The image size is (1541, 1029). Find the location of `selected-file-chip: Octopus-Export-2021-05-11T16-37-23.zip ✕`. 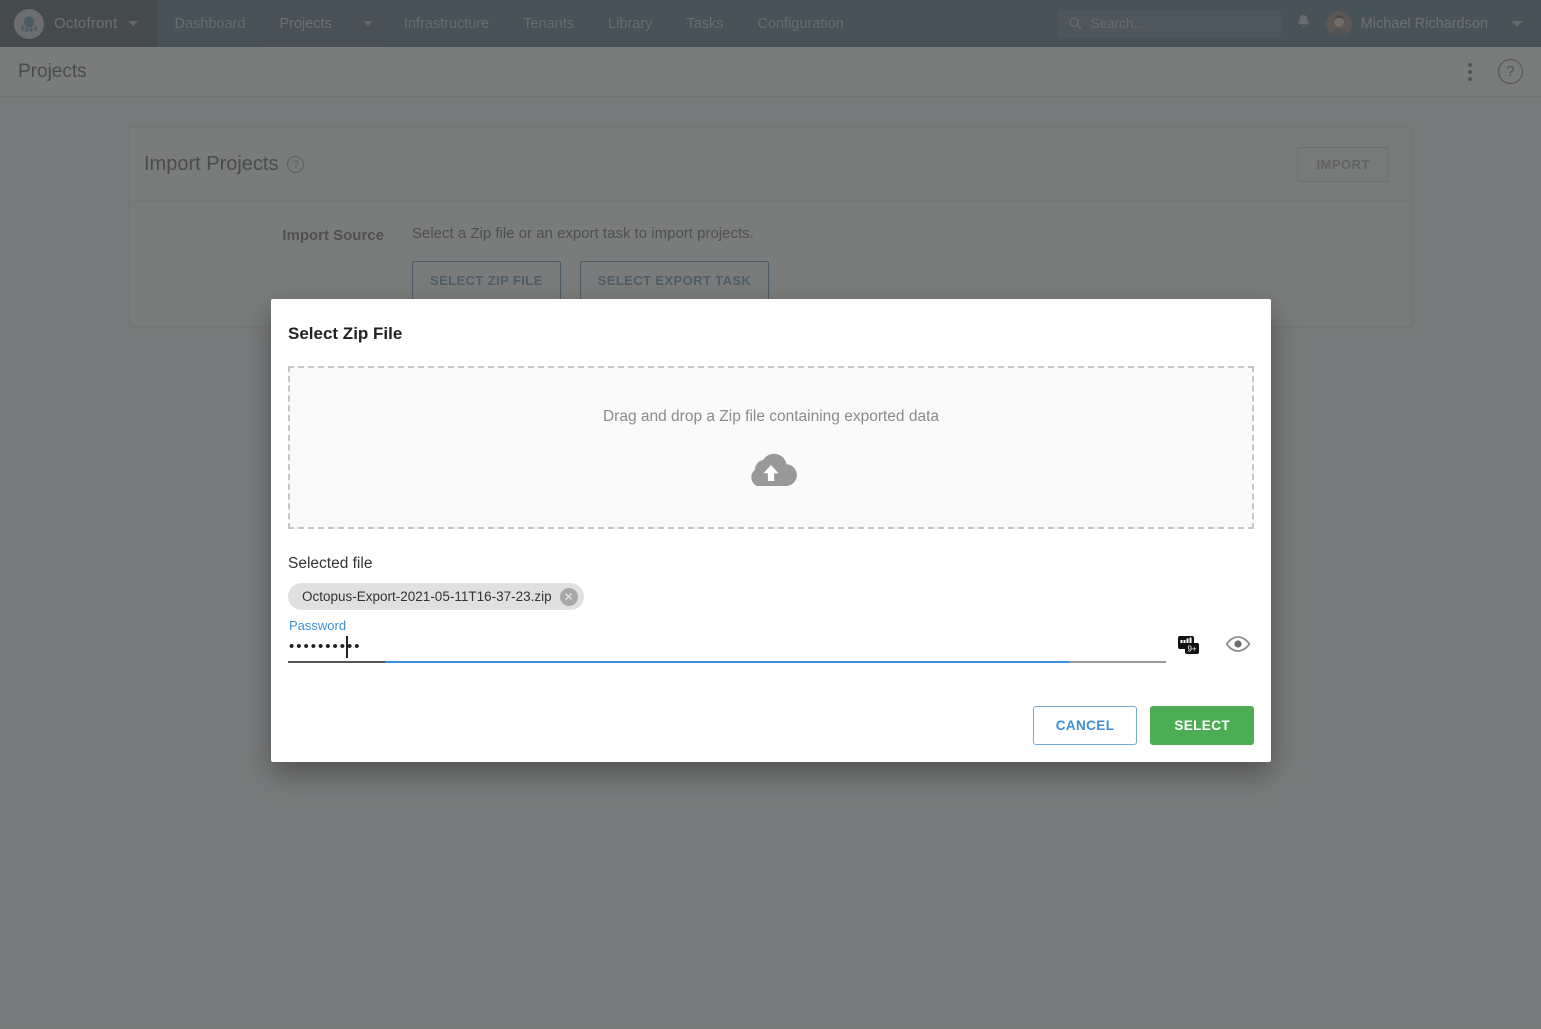

selected-file-chip: Octopus-Export-2021-05-11T16-37-23.zip ✕ is located at coordinates (436, 596).